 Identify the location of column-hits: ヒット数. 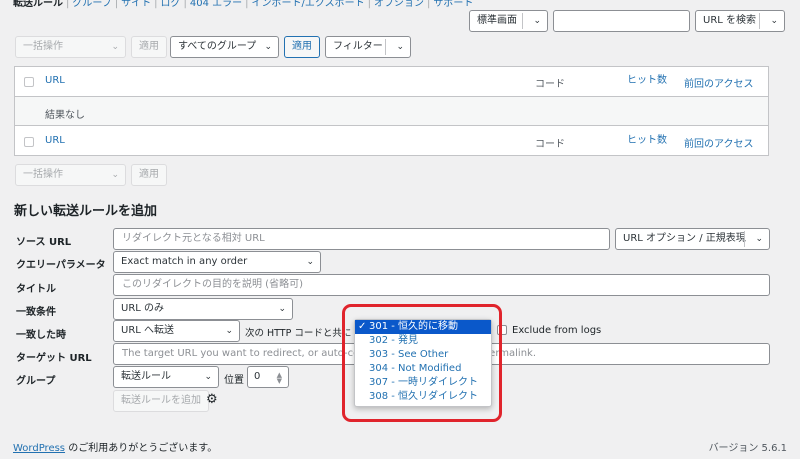
(647, 78).